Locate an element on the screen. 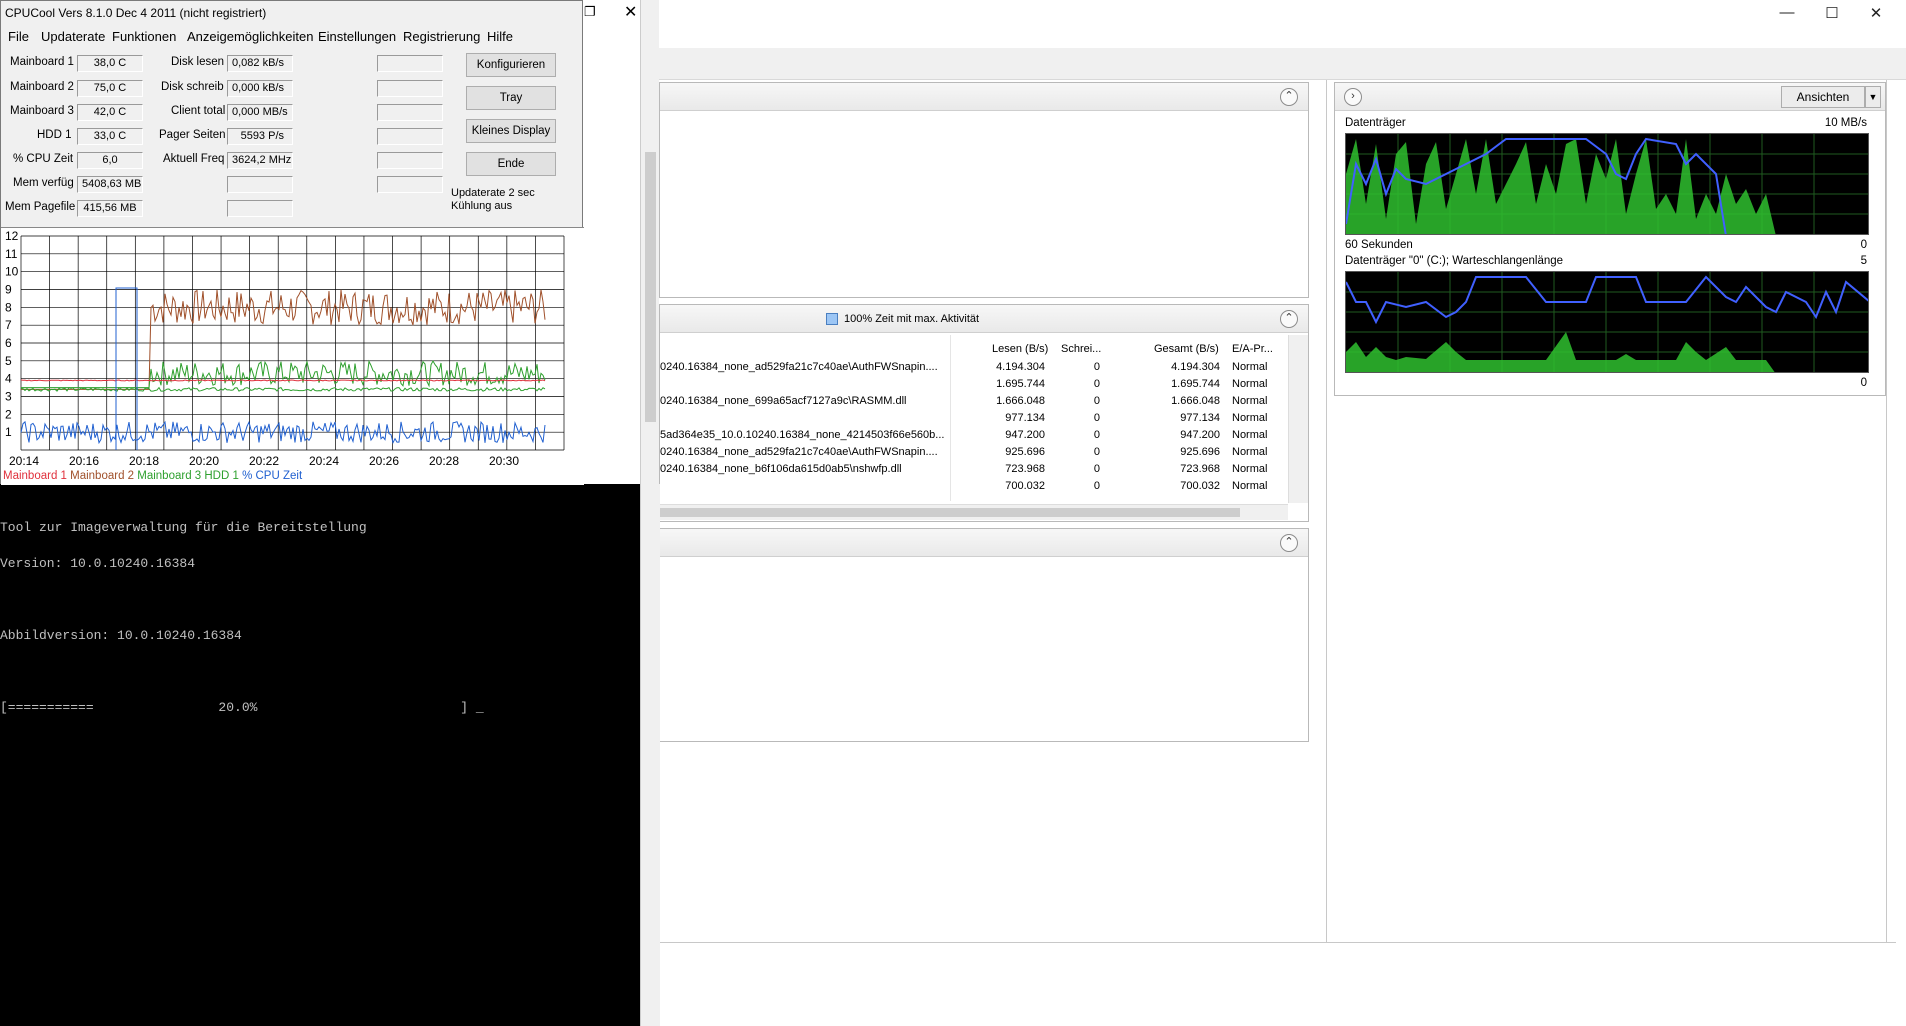 The width and height of the screenshot is (1906, 1026). status-cooling: Kühlung aus is located at coordinates (482, 206).